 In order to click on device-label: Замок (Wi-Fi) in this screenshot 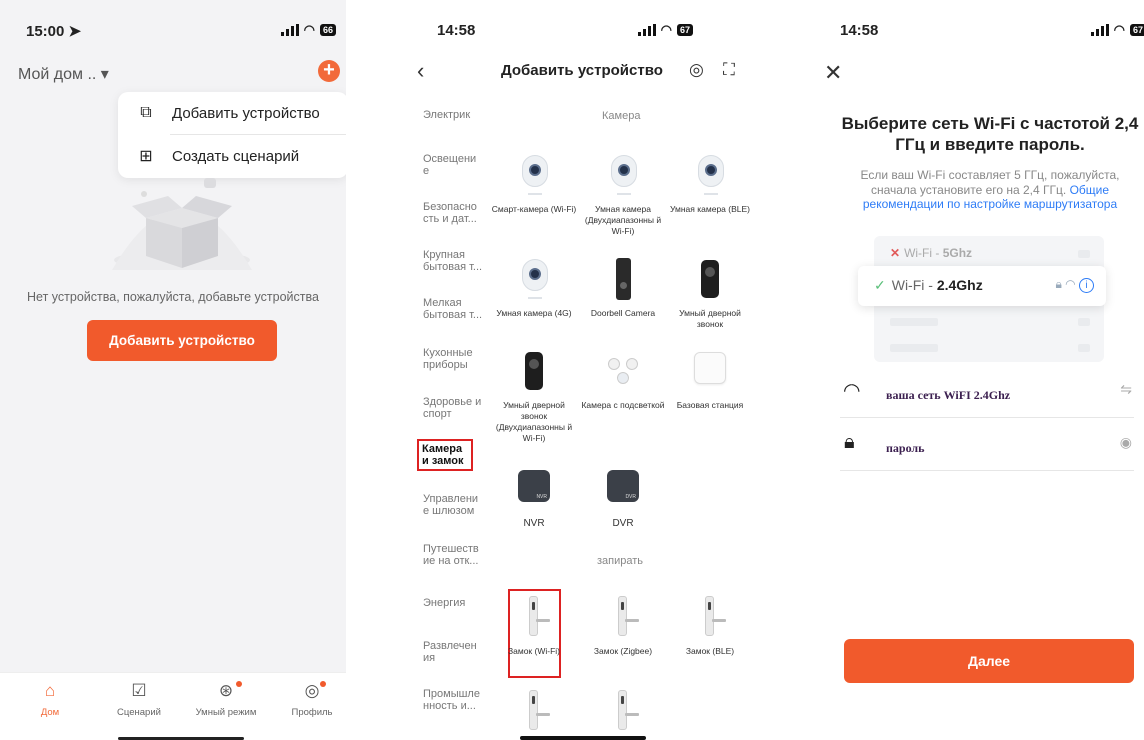, I will do `click(534, 651)`.